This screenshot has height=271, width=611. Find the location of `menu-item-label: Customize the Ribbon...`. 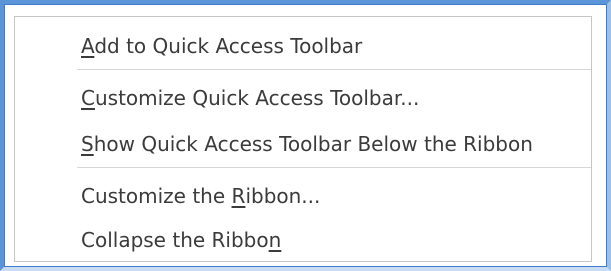

menu-item-label: Customize the Ribbon... is located at coordinates (201, 196).